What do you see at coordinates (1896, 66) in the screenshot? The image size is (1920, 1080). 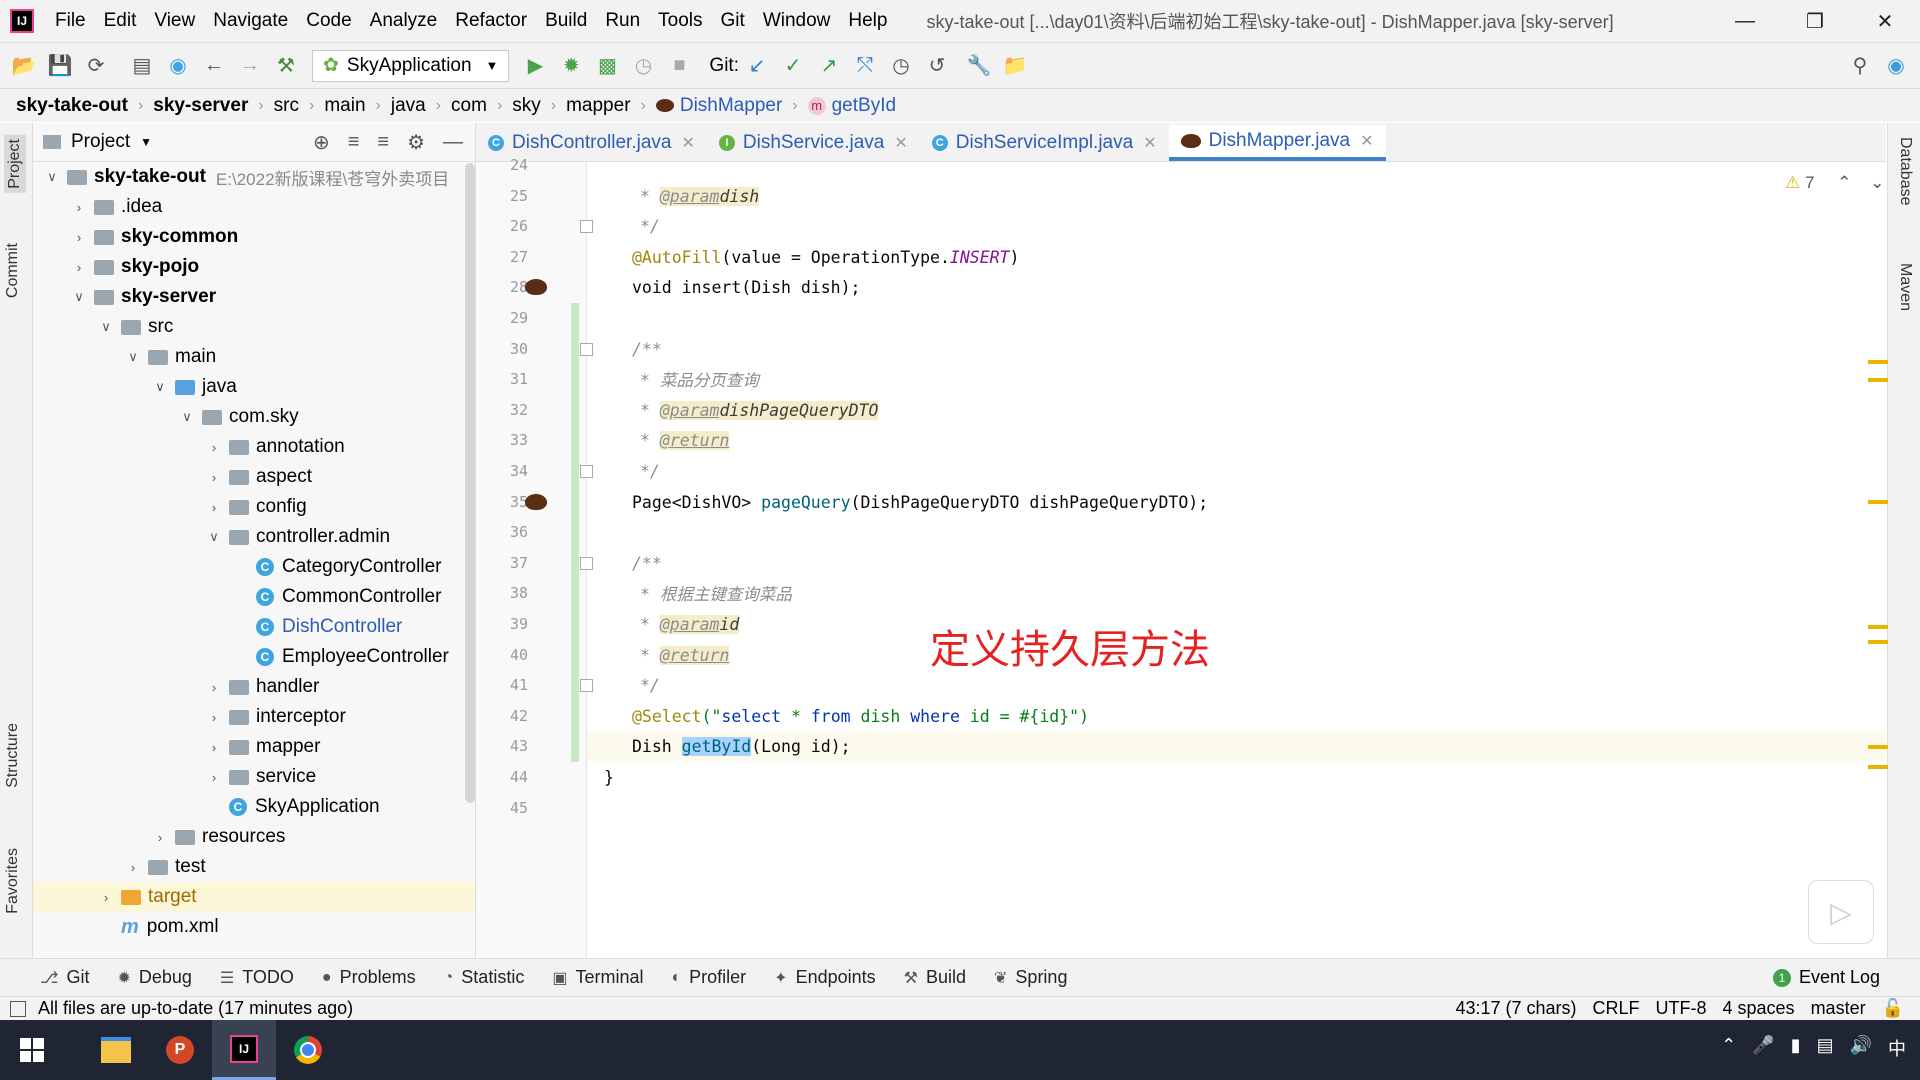 I see `jetbrains-toolbox-icon: ◉` at bounding box center [1896, 66].